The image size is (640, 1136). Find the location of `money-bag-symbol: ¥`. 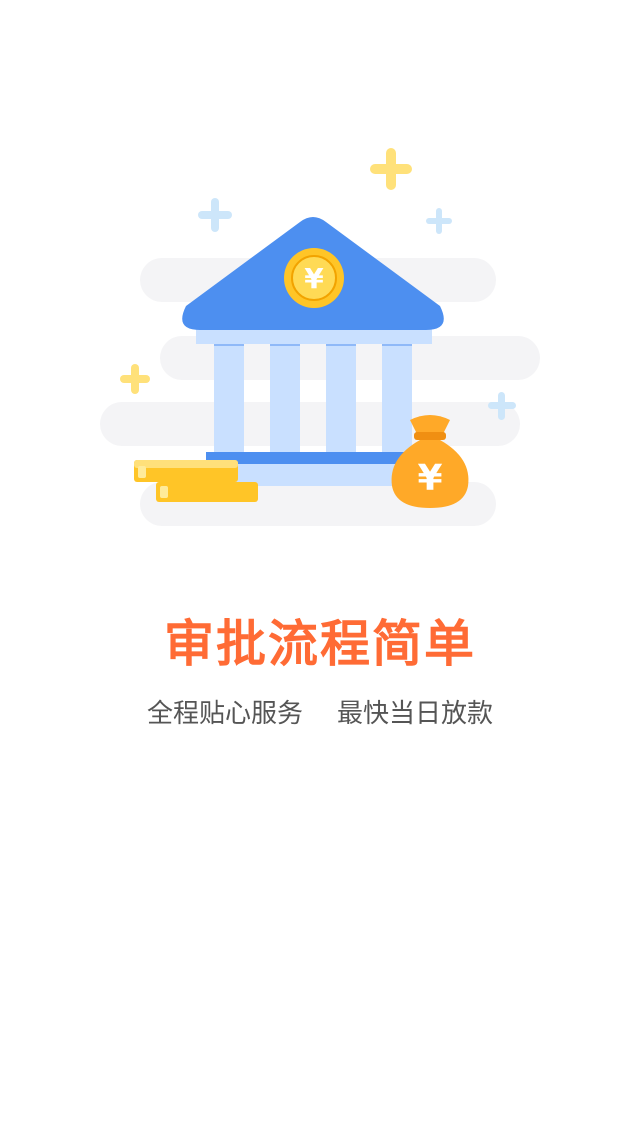

money-bag-symbol: ¥ is located at coordinates (429, 478).